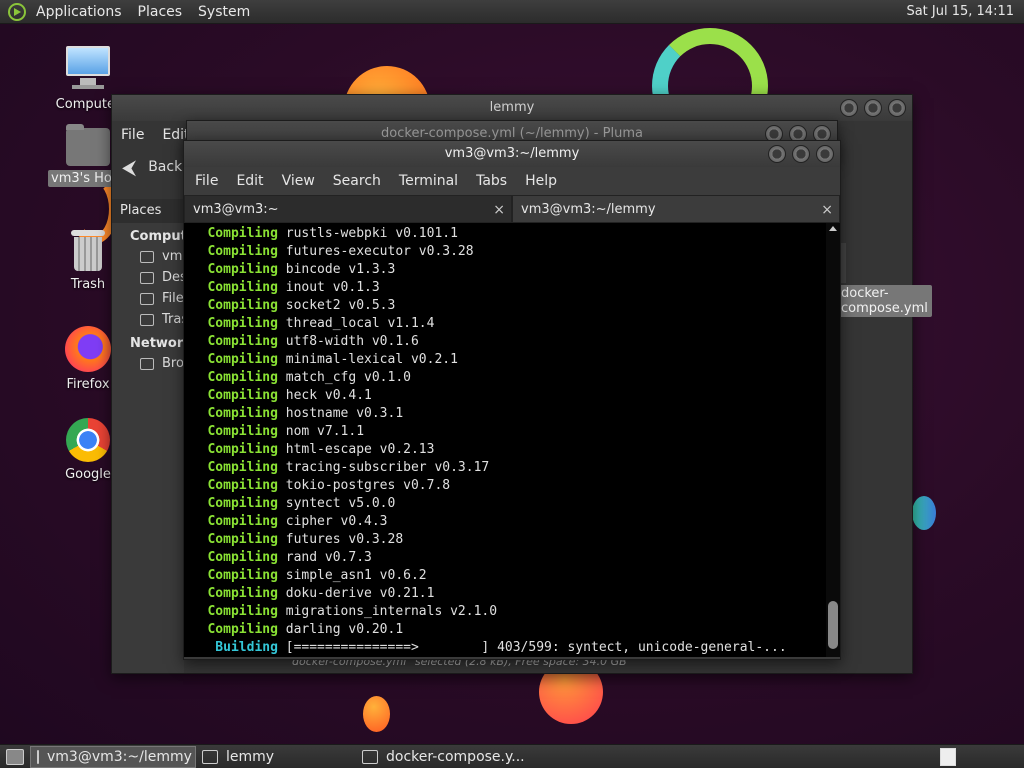 The image size is (1024, 768). What do you see at coordinates (88, 349) in the screenshot?
I see `firefox-icon` at bounding box center [88, 349].